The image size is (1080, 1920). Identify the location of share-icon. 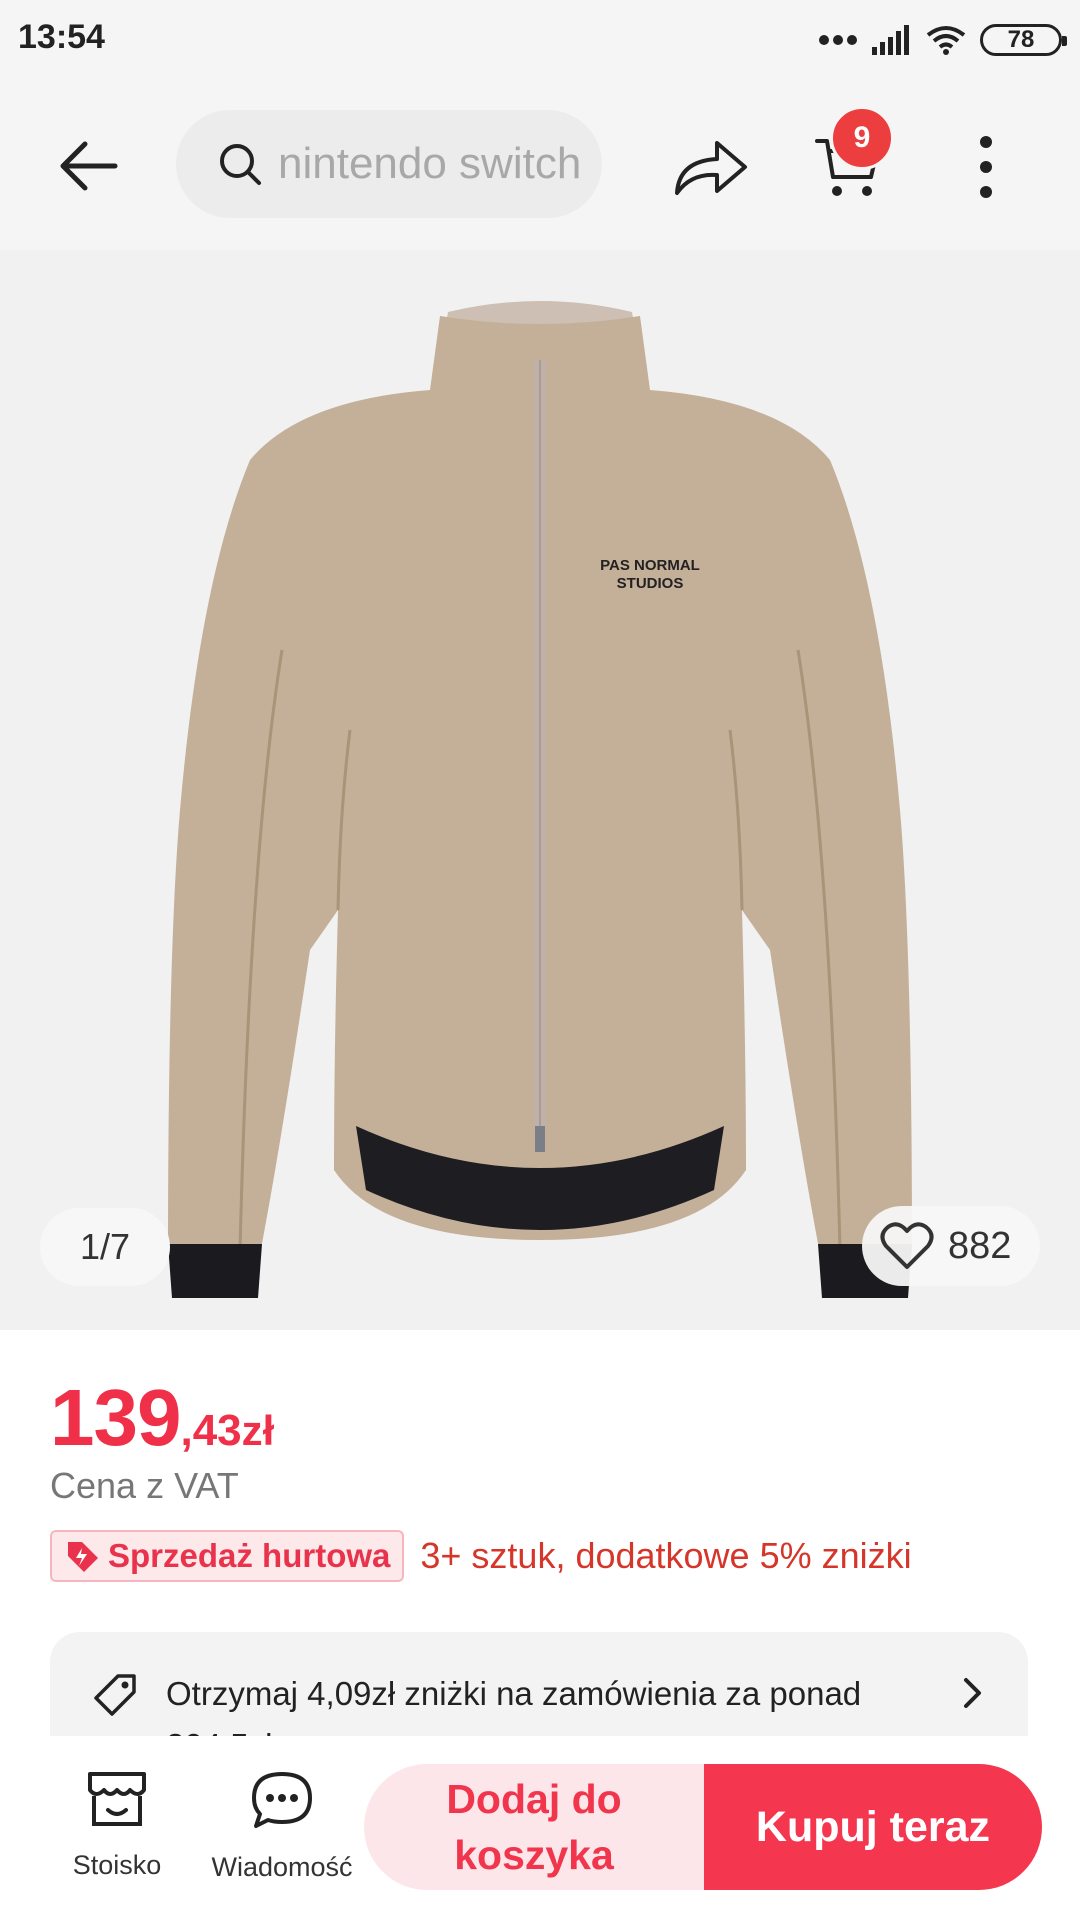
(711, 168).